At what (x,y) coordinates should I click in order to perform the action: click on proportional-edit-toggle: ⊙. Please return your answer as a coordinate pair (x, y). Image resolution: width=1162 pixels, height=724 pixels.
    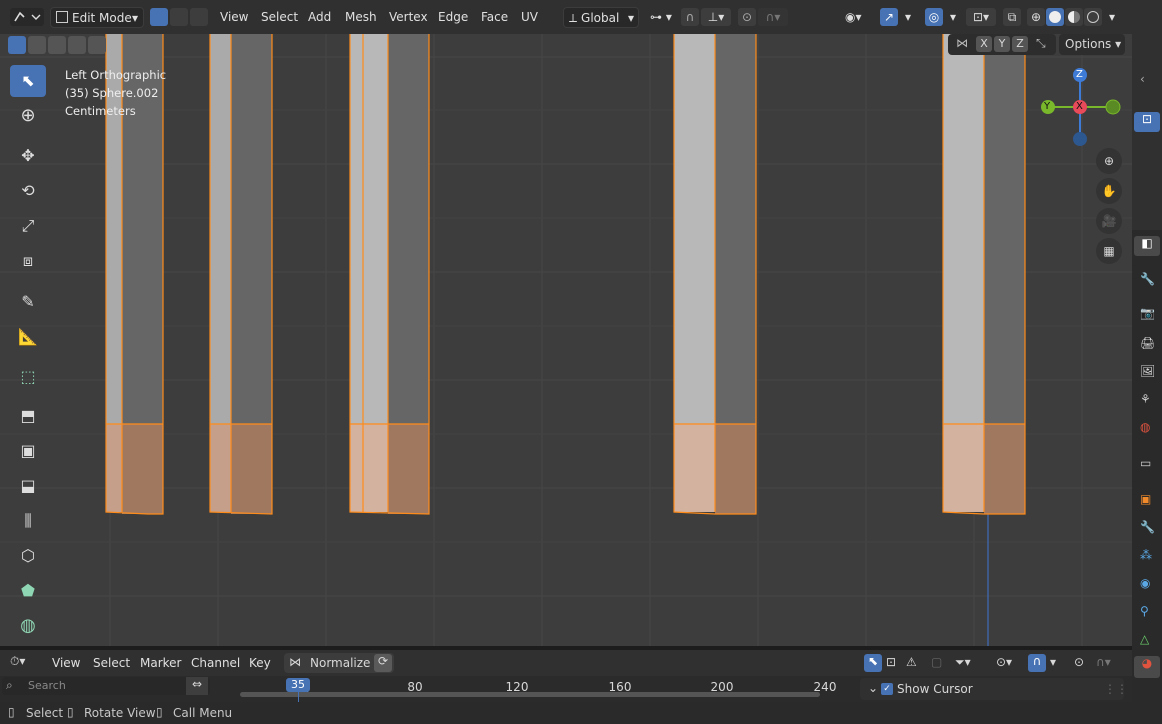
    Looking at the image, I should click on (747, 17).